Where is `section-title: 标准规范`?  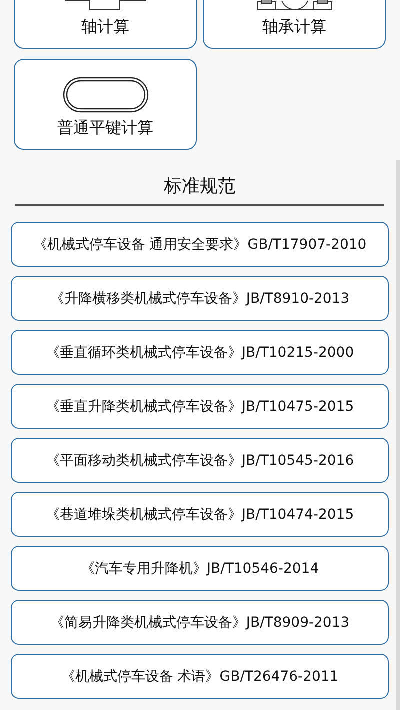
section-title: 标准规范 is located at coordinates (200, 187).